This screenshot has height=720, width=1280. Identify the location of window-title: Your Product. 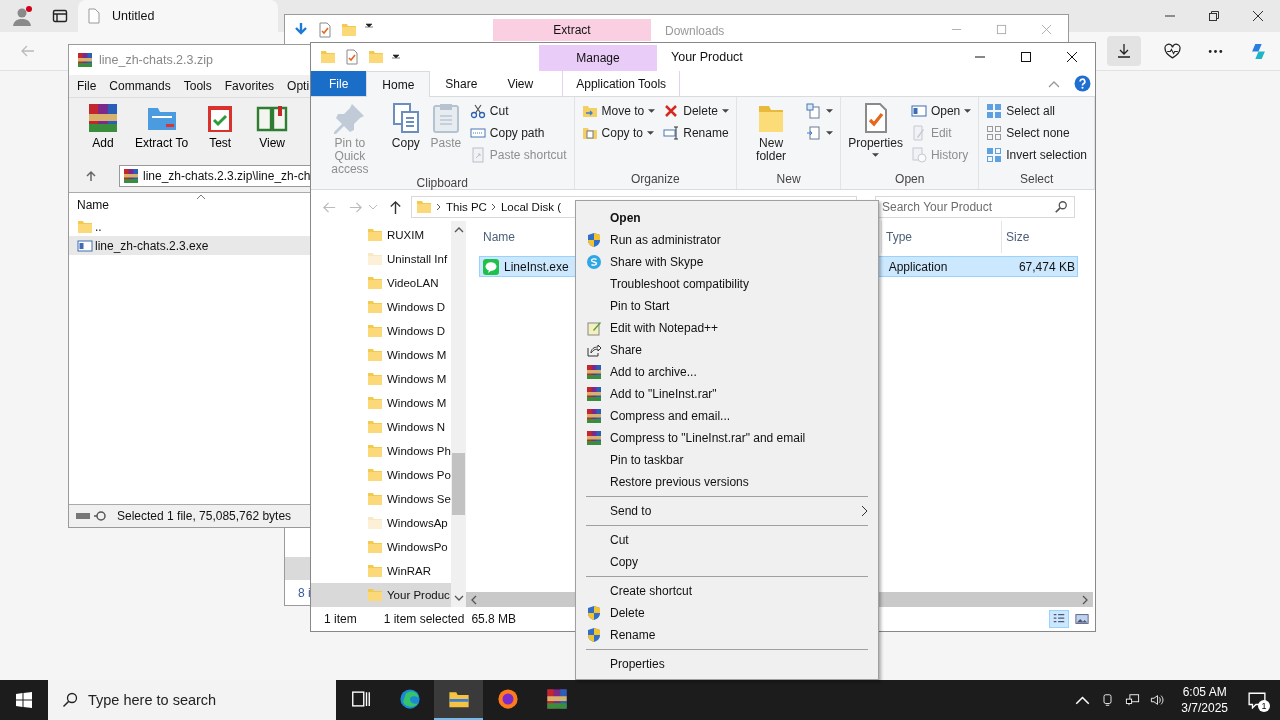
(707, 57).